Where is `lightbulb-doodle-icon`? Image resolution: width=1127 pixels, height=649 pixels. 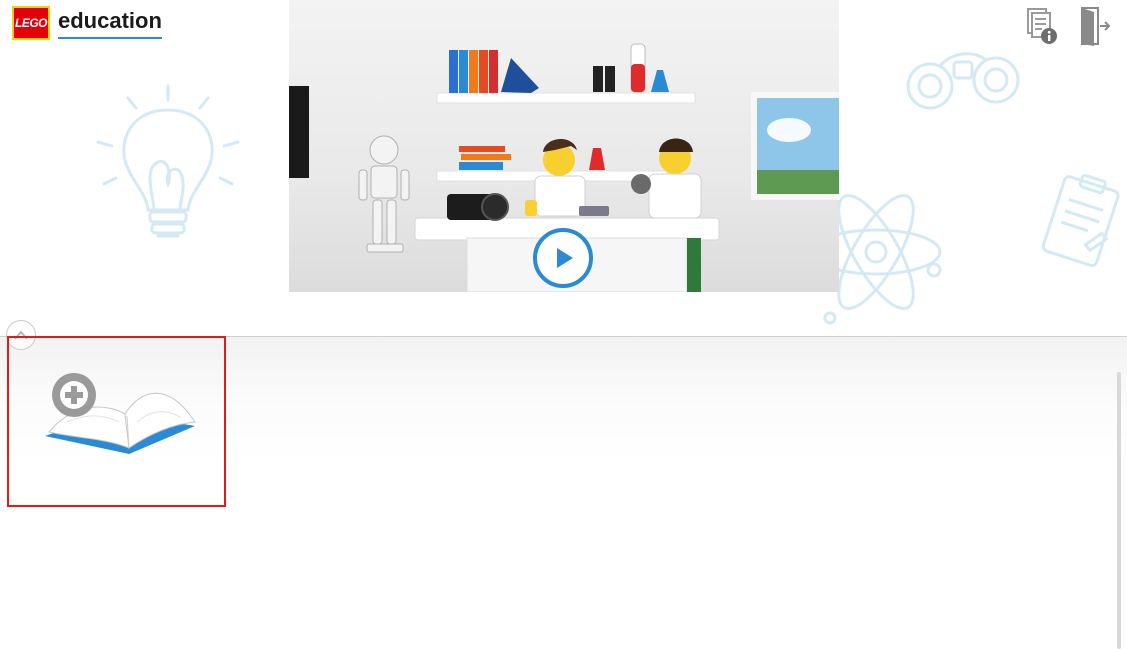 lightbulb-doodle-icon is located at coordinates (168, 161).